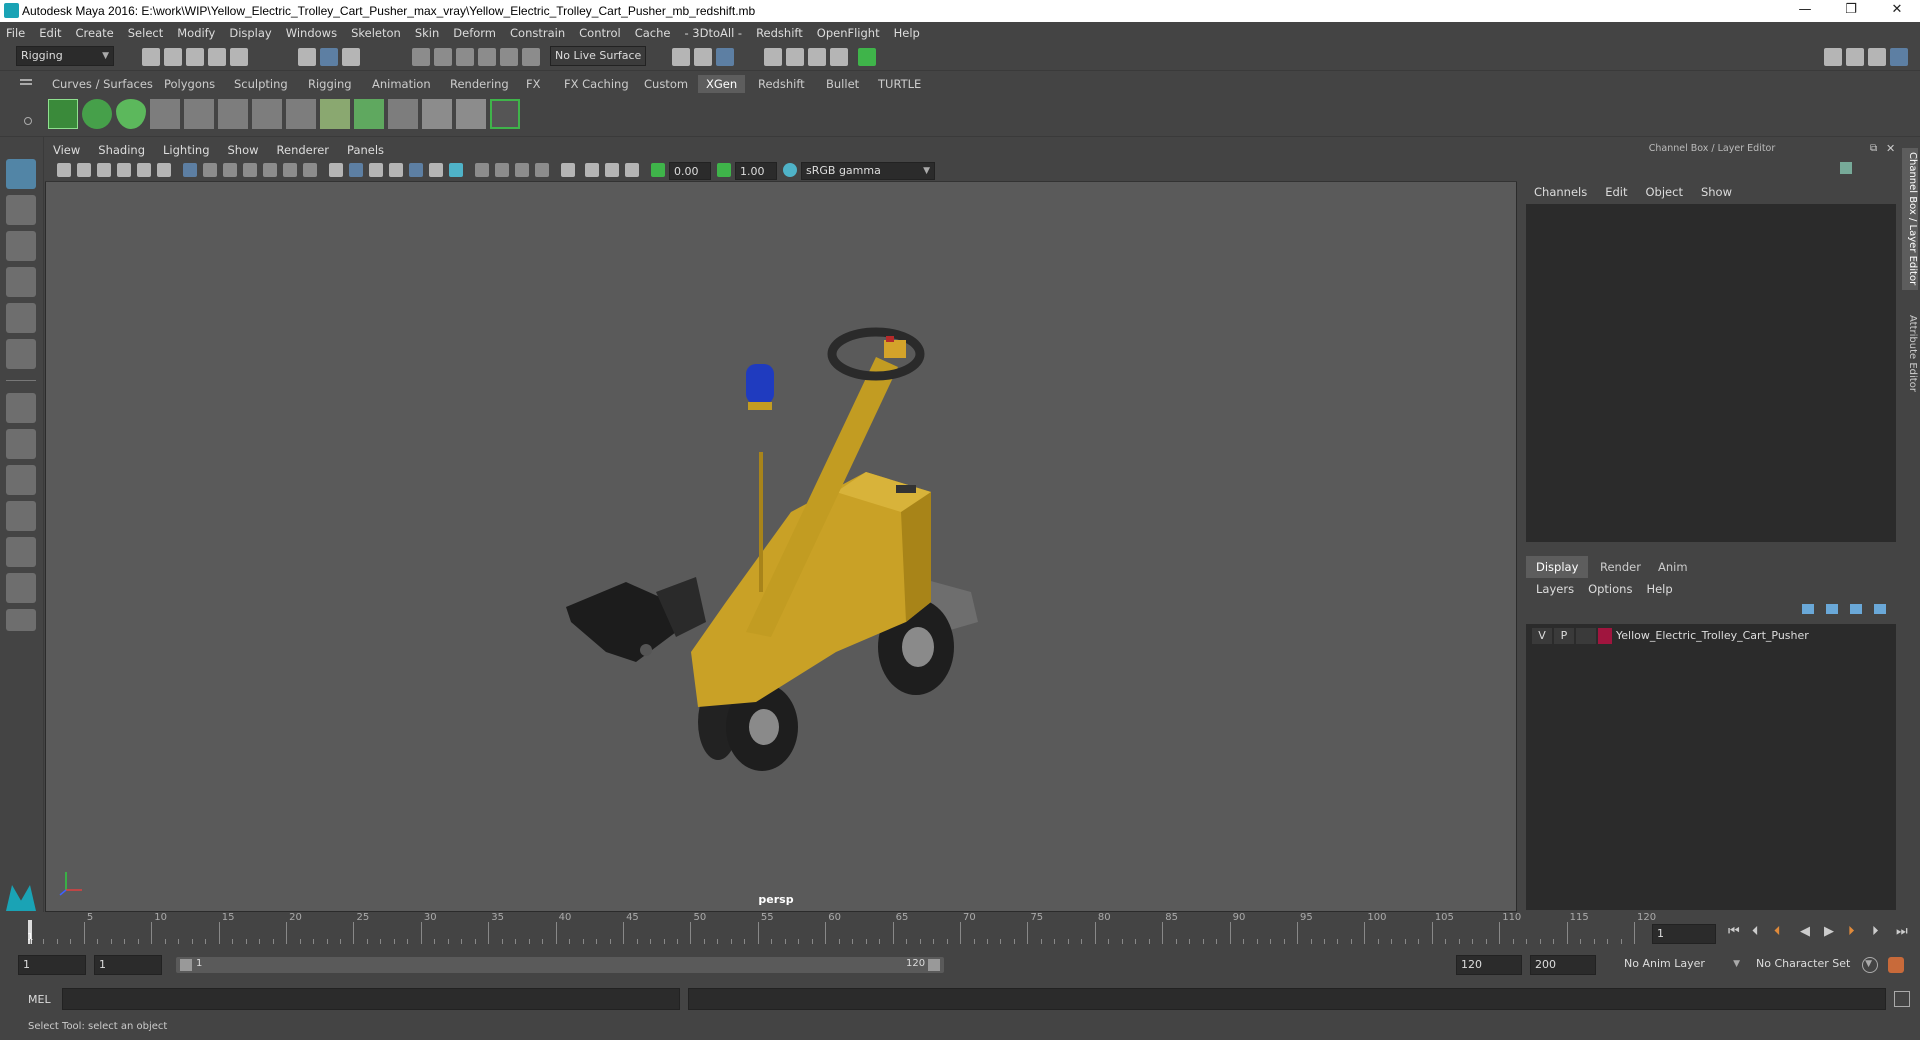 The image size is (1920, 1040). Describe the element at coordinates (131, 114) in the screenshot. I see `xgen-create-description-icon` at that location.